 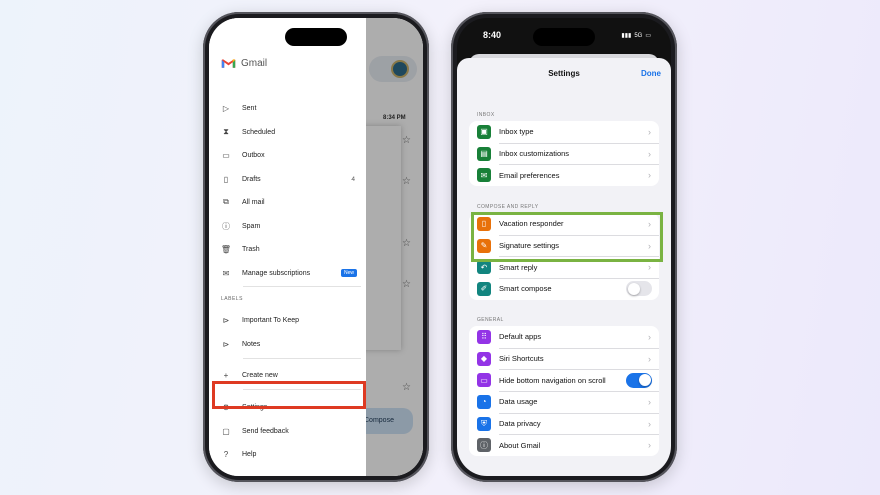 I want to click on menu-item-label: Drafts, so click(x=251, y=179).